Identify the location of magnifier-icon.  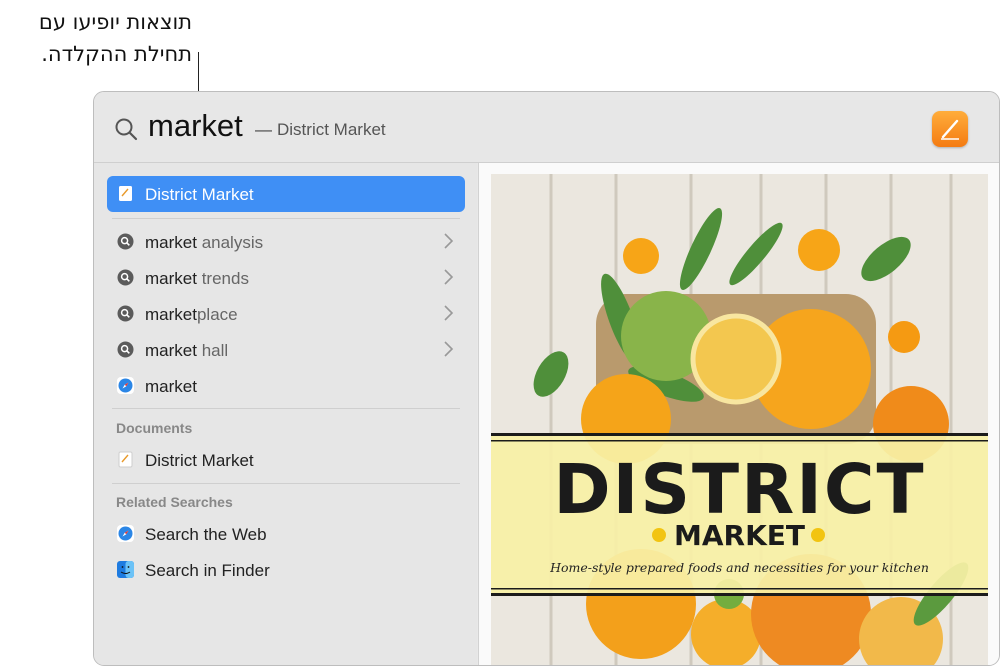
(126, 129).